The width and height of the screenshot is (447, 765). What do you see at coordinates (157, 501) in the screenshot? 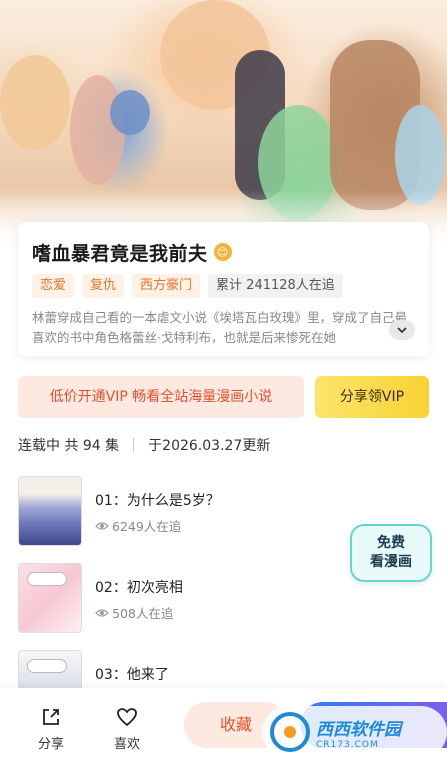
I see `episode-title: 01：为什么是5岁？` at bounding box center [157, 501].